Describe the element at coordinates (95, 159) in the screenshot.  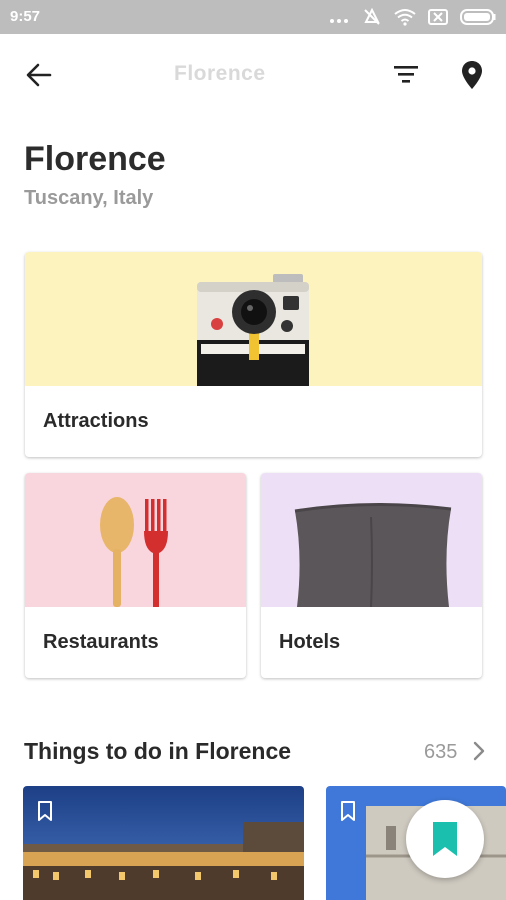
I see `page-title: Florence` at that location.